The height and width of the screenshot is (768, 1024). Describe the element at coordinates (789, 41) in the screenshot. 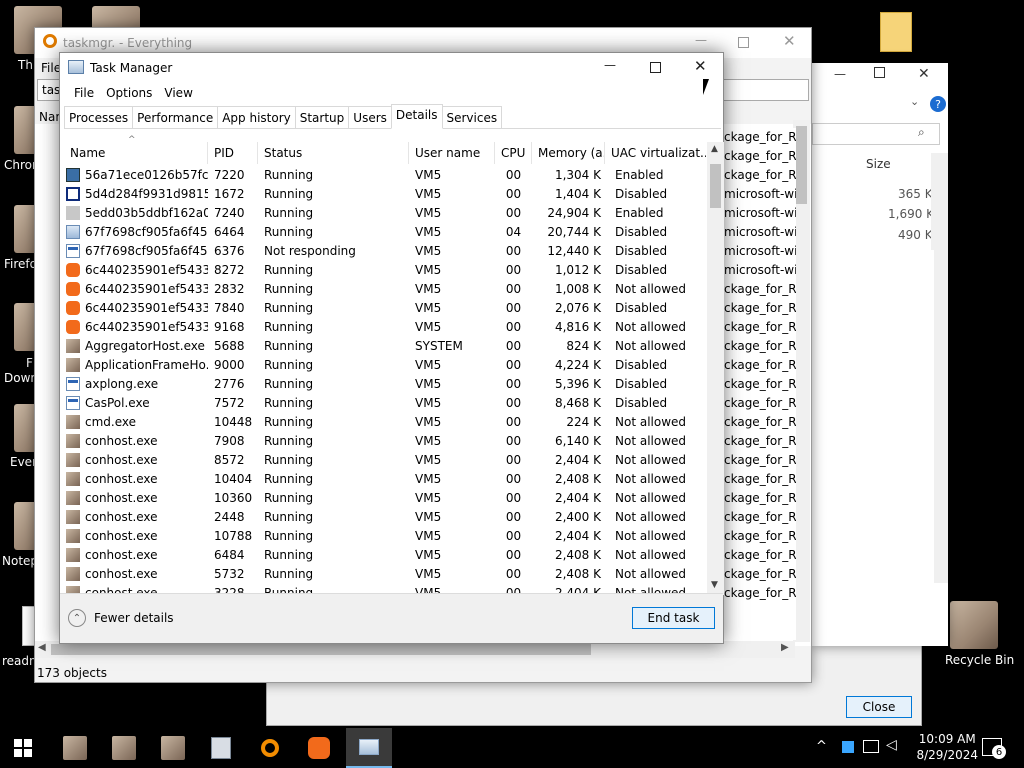

I see `everything-close-icon: ✕` at that location.